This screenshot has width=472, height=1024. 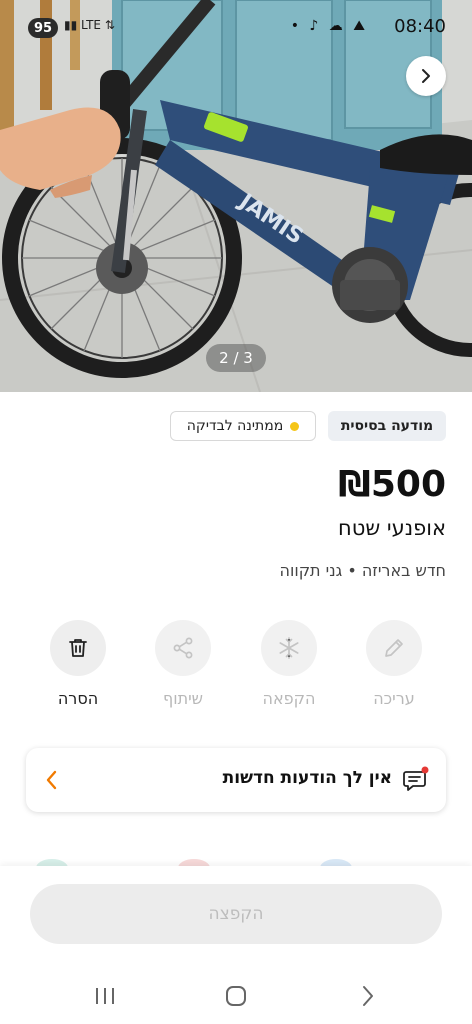 I want to click on edit-action: עריכה, so click(x=394, y=664).